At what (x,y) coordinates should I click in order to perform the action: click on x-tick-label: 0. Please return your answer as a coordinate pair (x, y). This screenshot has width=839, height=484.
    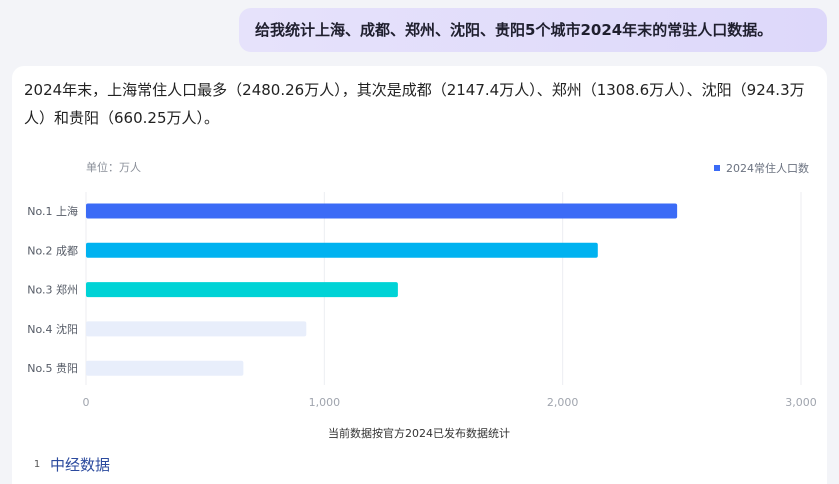
    Looking at the image, I should click on (86, 402).